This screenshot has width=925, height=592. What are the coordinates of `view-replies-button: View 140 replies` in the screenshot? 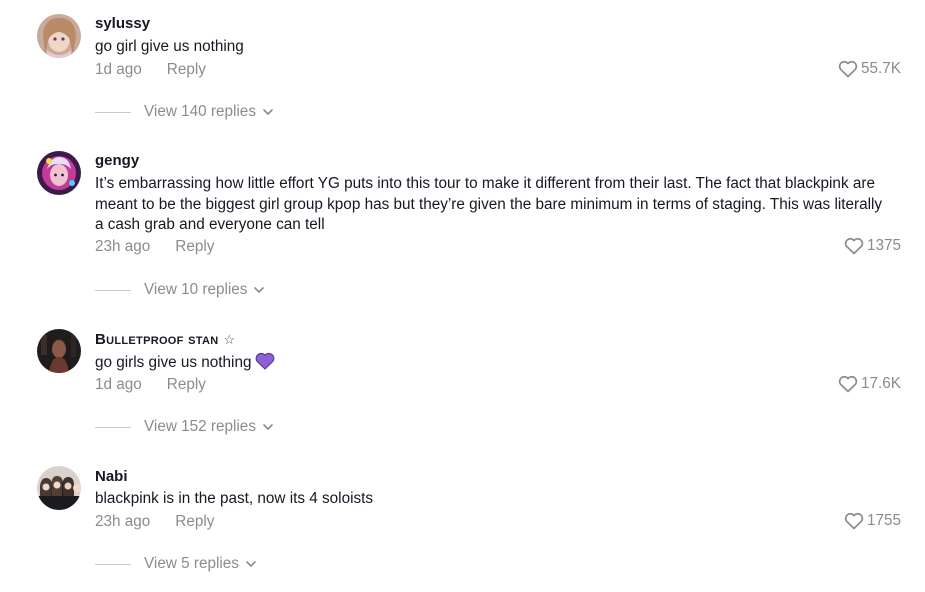 It's located at (184, 112).